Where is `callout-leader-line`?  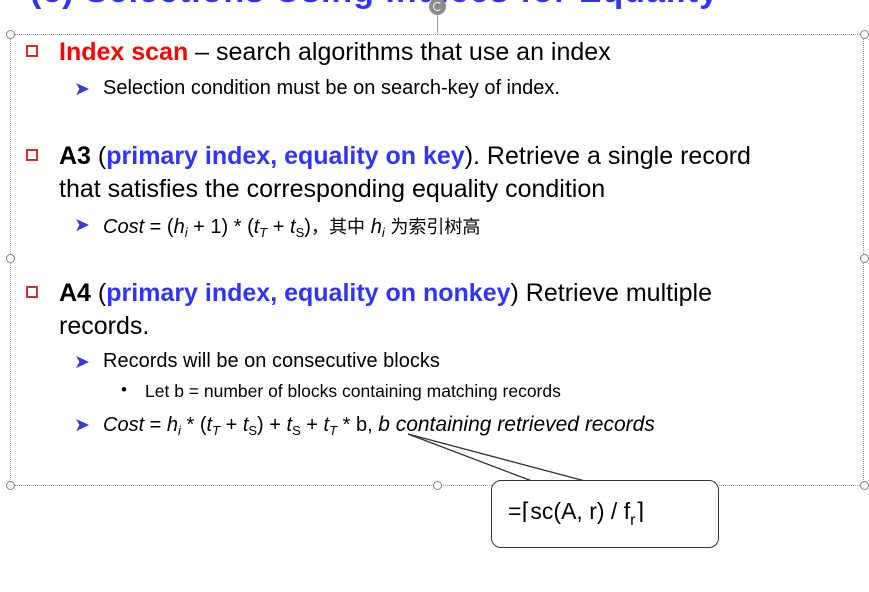
callout-leader-line is located at coordinates (496, 457).